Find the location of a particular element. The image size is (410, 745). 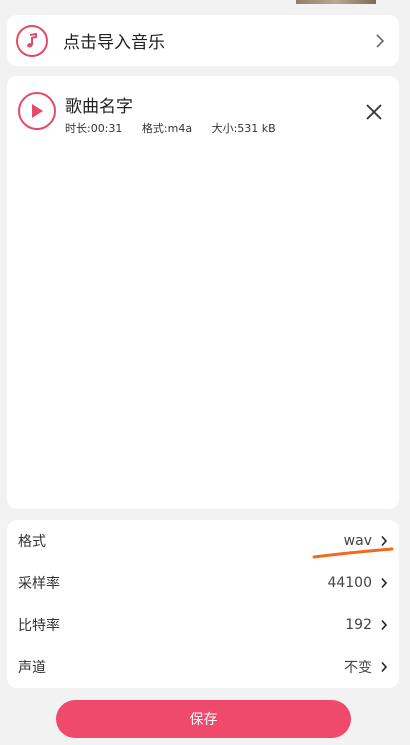

setting-label: 声道 is located at coordinates (32, 668).